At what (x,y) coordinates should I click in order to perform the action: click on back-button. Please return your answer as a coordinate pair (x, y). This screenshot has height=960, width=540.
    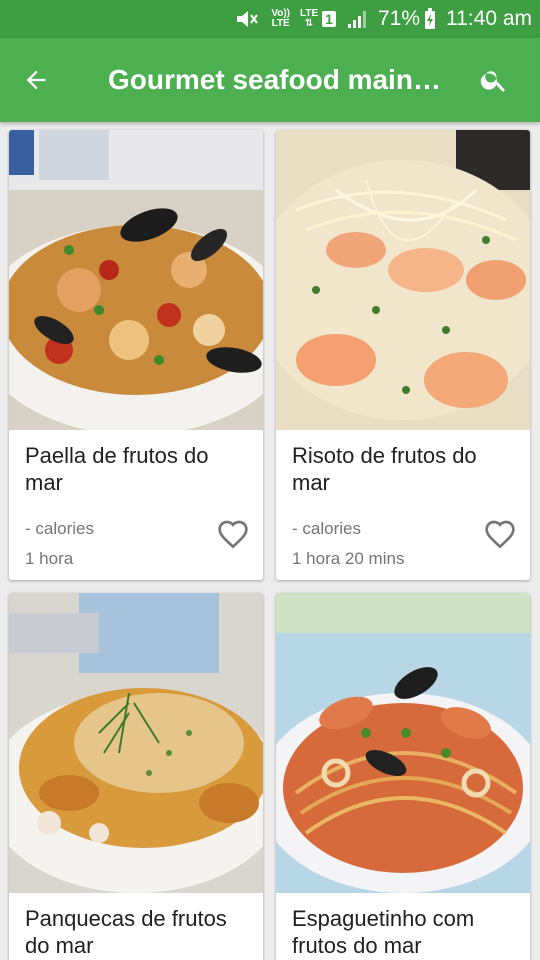
    Looking at the image, I should click on (36, 80).